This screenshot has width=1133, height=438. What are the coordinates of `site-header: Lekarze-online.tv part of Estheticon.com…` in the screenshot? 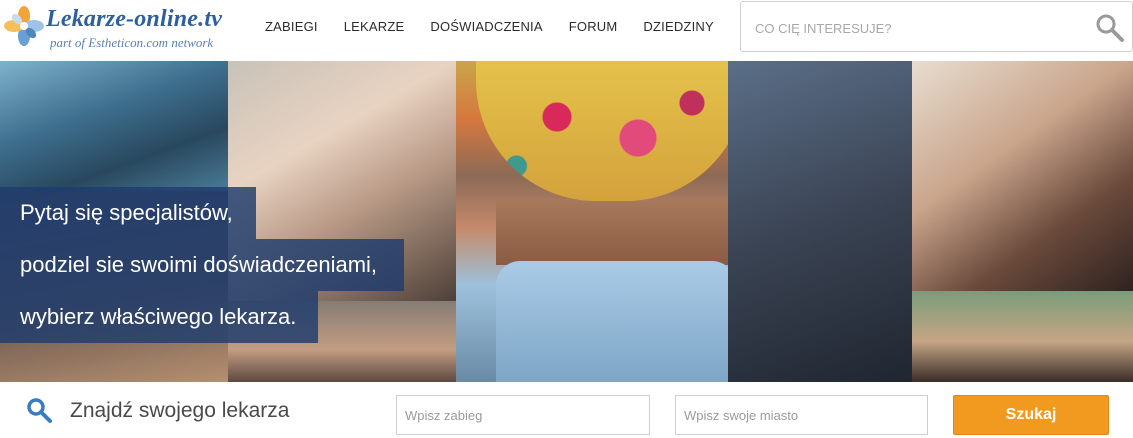 It's located at (566, 30).